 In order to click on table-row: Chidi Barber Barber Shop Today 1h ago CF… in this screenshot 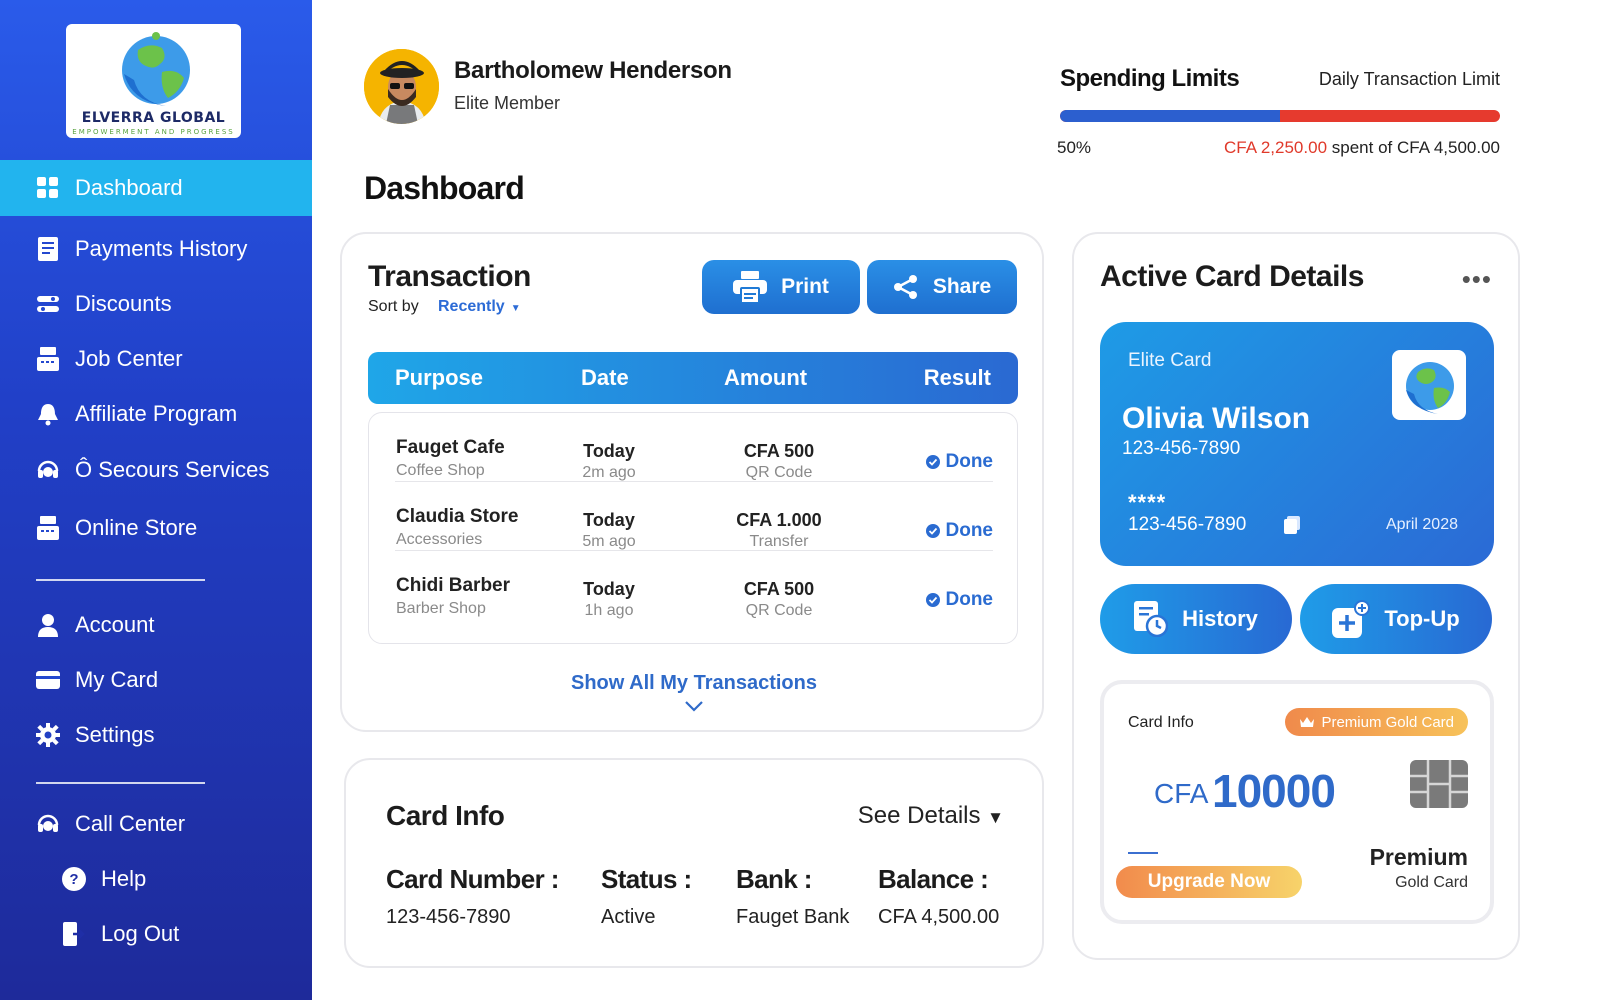, I will do `click(694, 585)`.